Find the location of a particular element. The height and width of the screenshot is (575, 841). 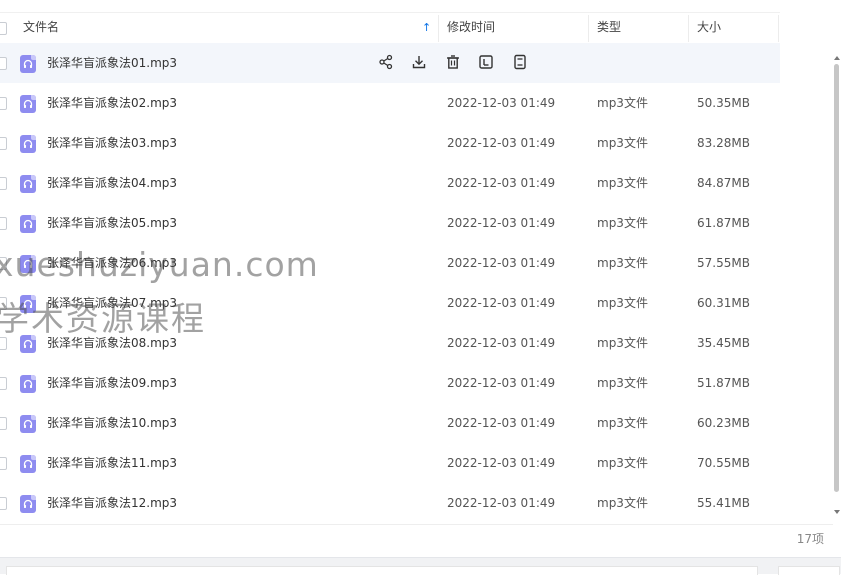

file-size: 50.35MB is located at coordinates (723, 103).